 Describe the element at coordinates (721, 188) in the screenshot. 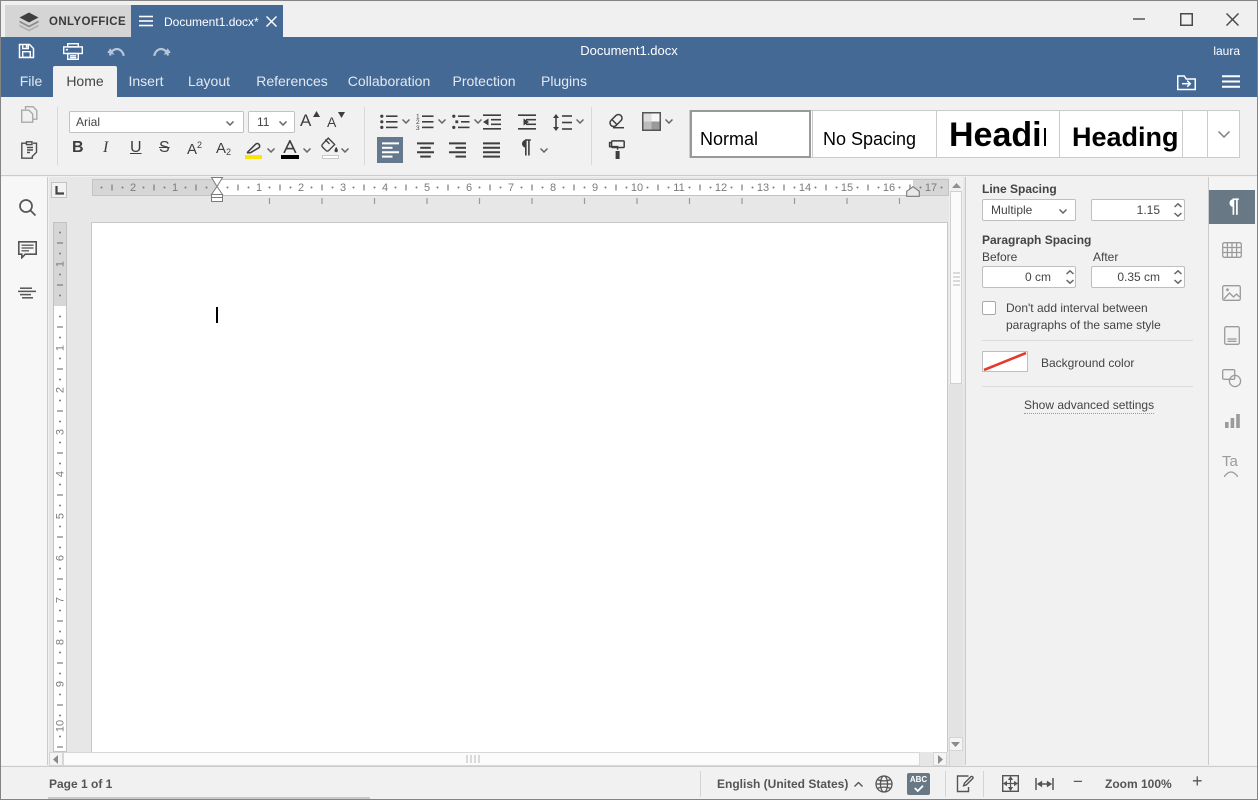

I see `svg-text: 12` at that location.